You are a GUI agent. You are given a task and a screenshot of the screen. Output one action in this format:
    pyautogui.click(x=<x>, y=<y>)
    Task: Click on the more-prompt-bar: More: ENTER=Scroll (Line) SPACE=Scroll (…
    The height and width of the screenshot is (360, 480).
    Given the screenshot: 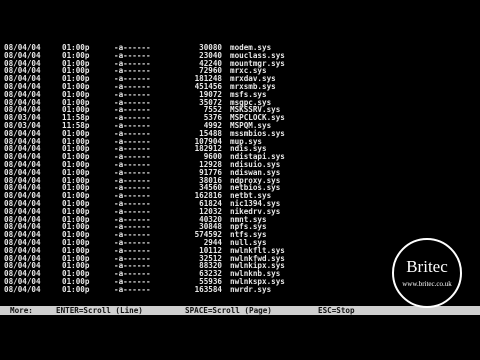 What is the action you would take?
    pyautogui.click(x=240, y=310)
    